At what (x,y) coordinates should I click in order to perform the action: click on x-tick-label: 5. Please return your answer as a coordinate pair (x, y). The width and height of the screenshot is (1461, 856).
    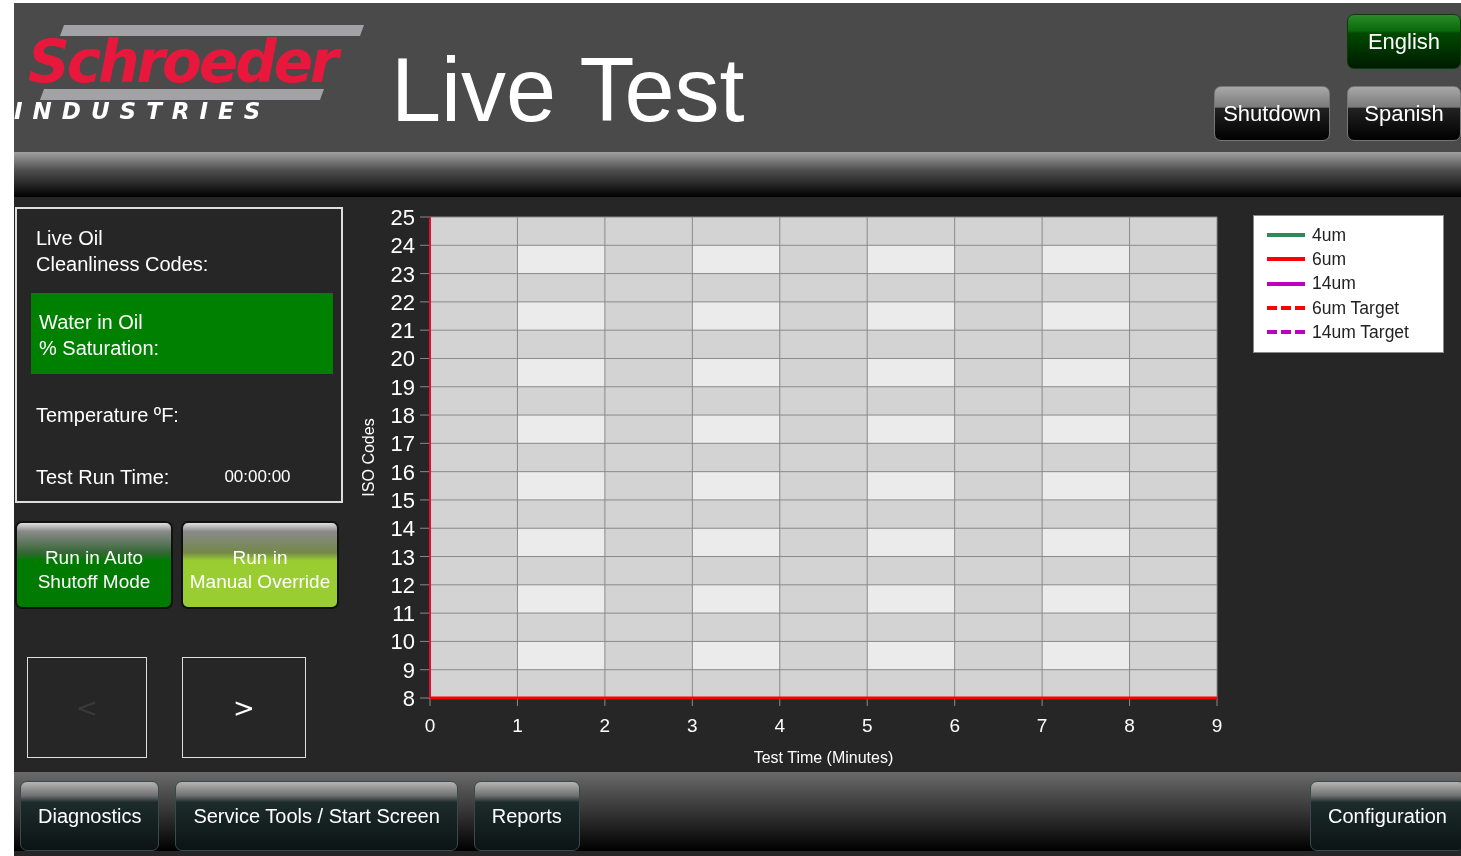
    Looking at the image, I should click on (867, 725).